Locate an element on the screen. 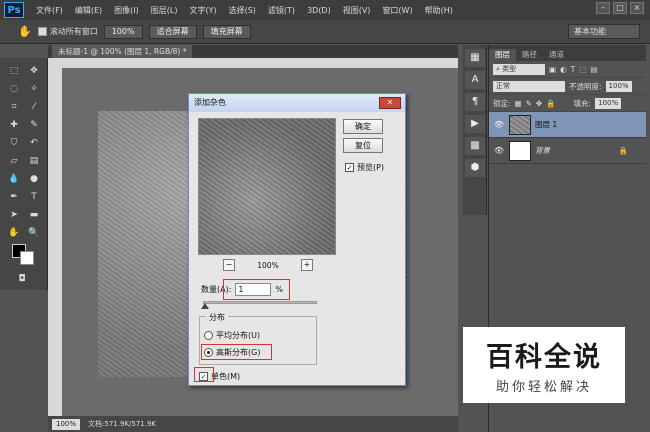 This screenshot has height=432, width=650. tab-paths: 路径 is located at coordinates (529, 55).